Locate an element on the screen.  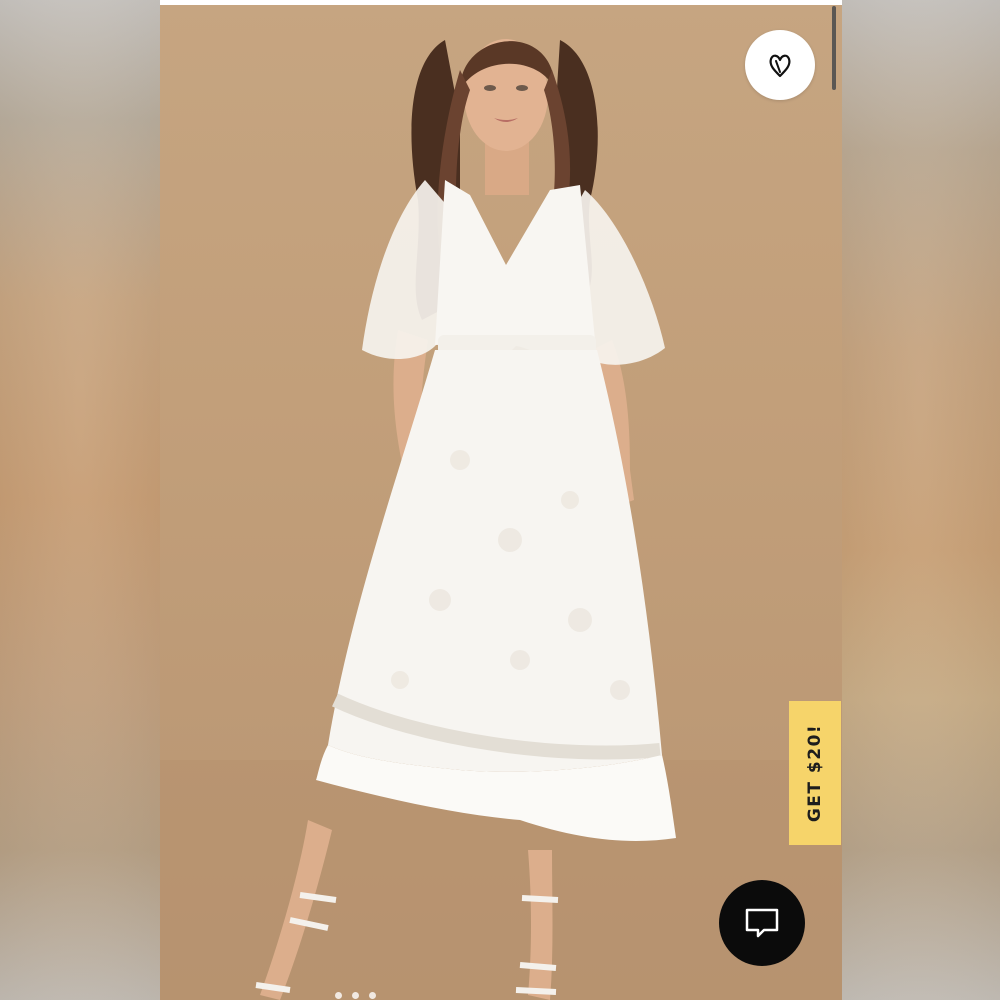
carousel-dots is located at coordinates (355, 995).